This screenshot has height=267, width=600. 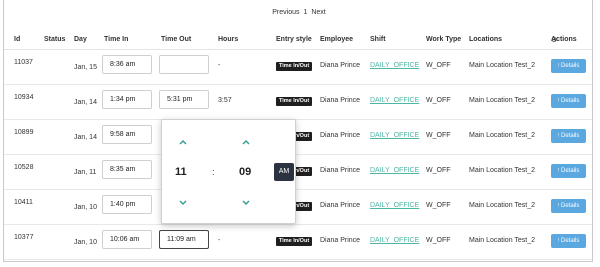 I want to click on col-shift: Shift, so click(x=378, y=39).